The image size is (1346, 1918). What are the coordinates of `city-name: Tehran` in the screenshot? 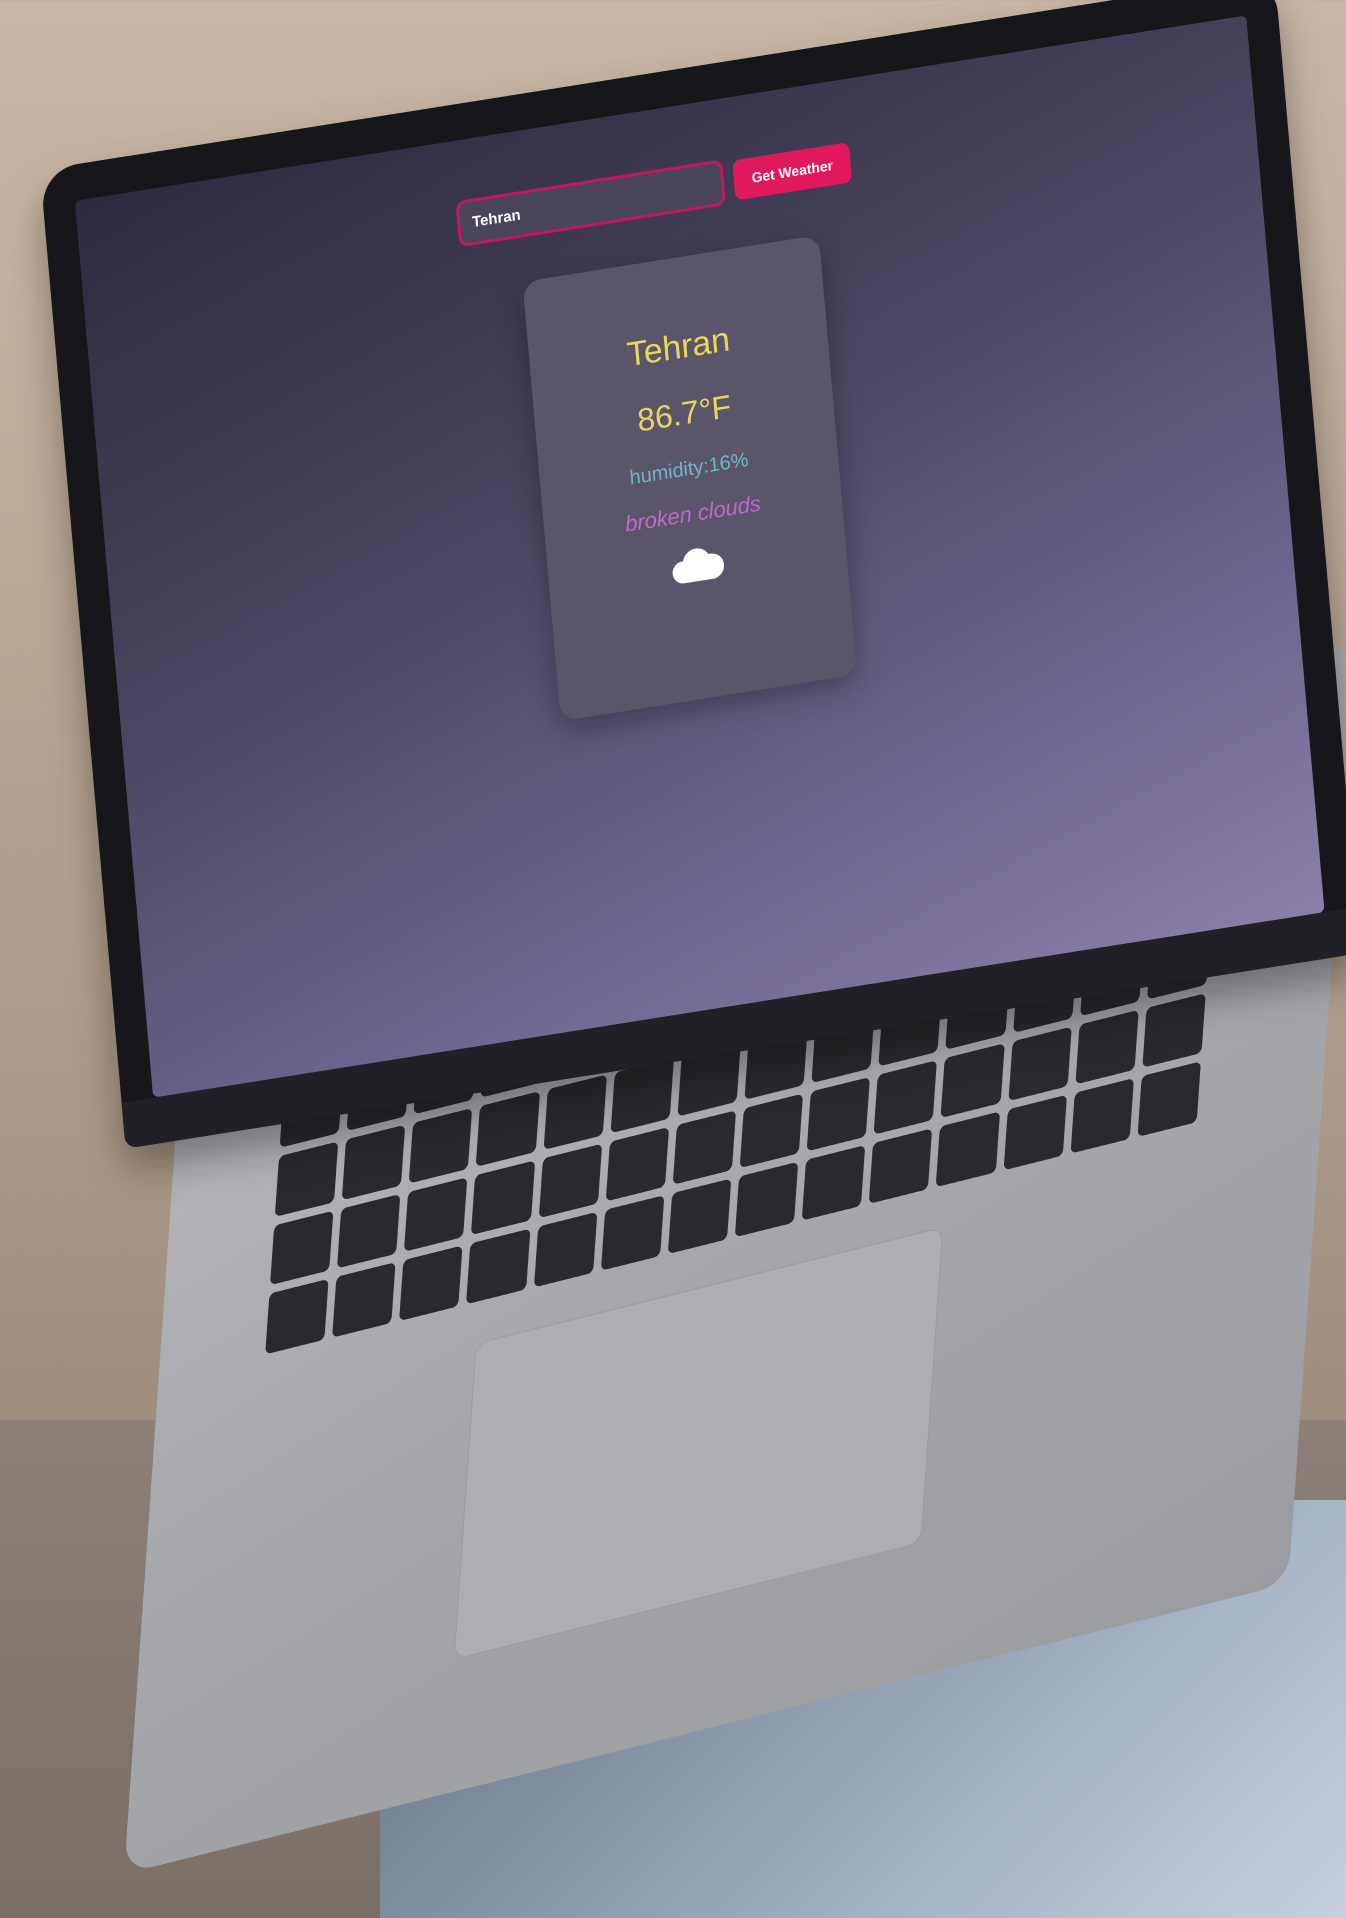 It's located at (678, 347).